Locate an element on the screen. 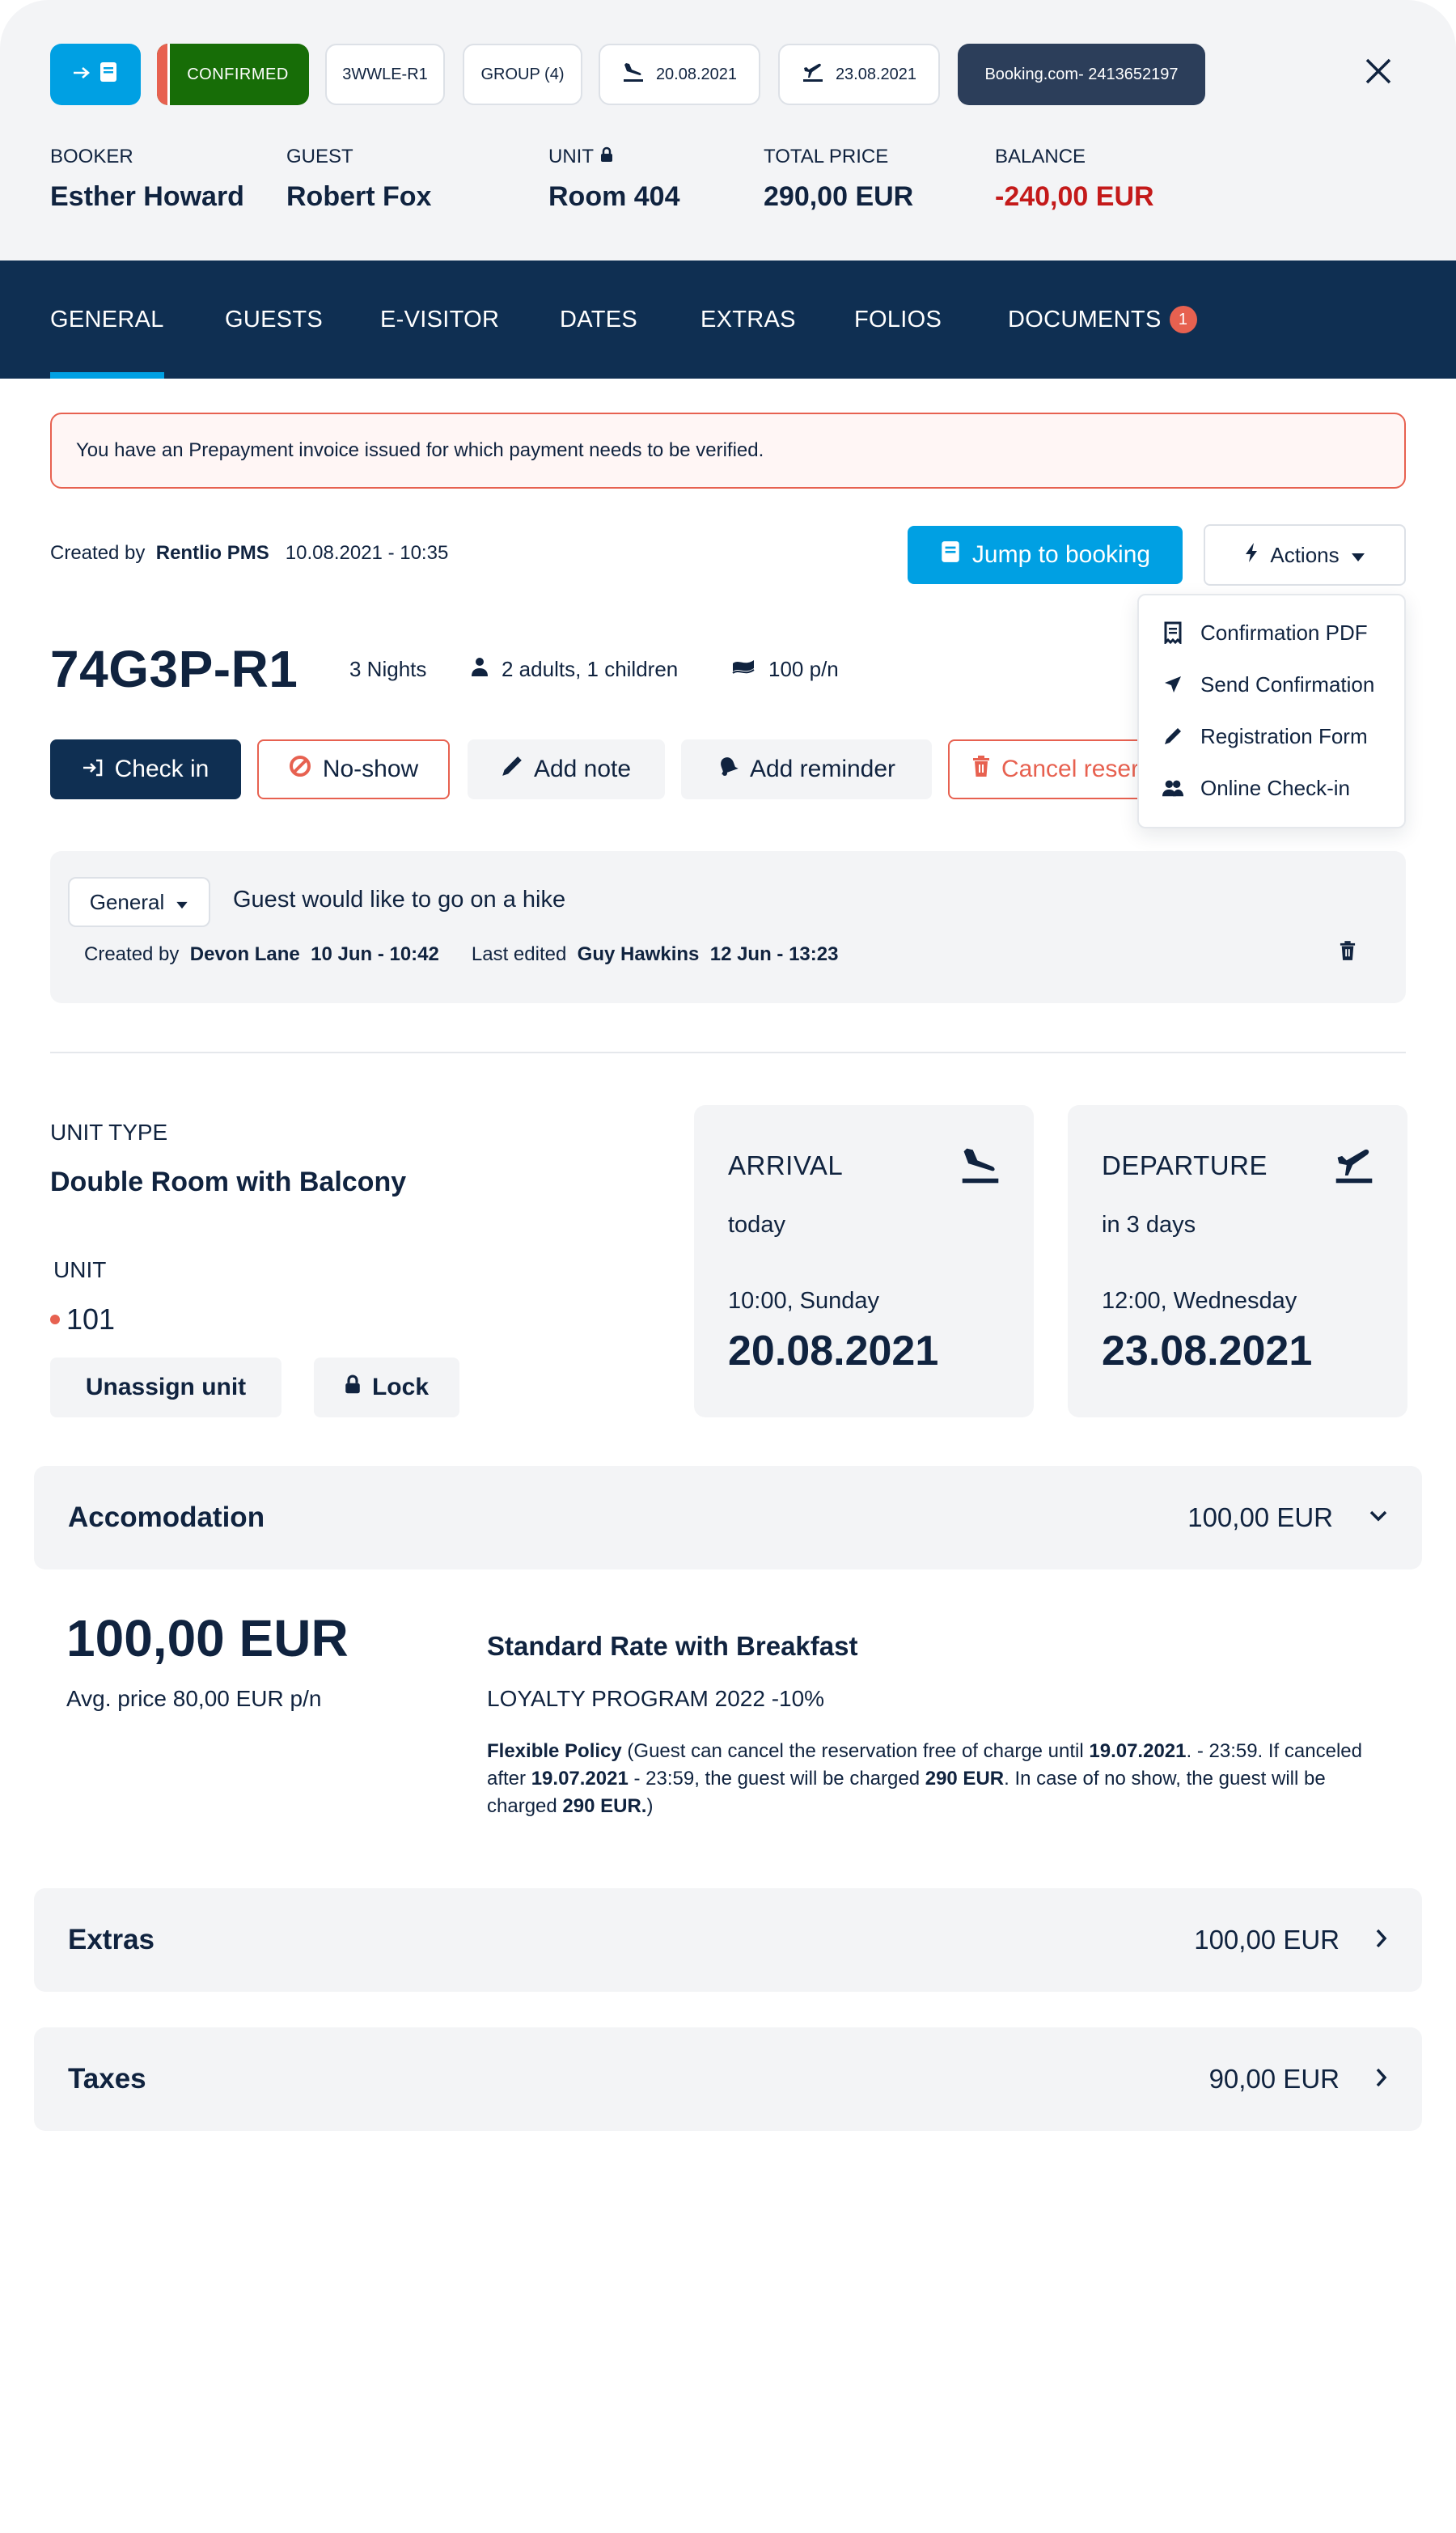  arrival-date: 20.08.2021 is located at coordinates (833, 1351).